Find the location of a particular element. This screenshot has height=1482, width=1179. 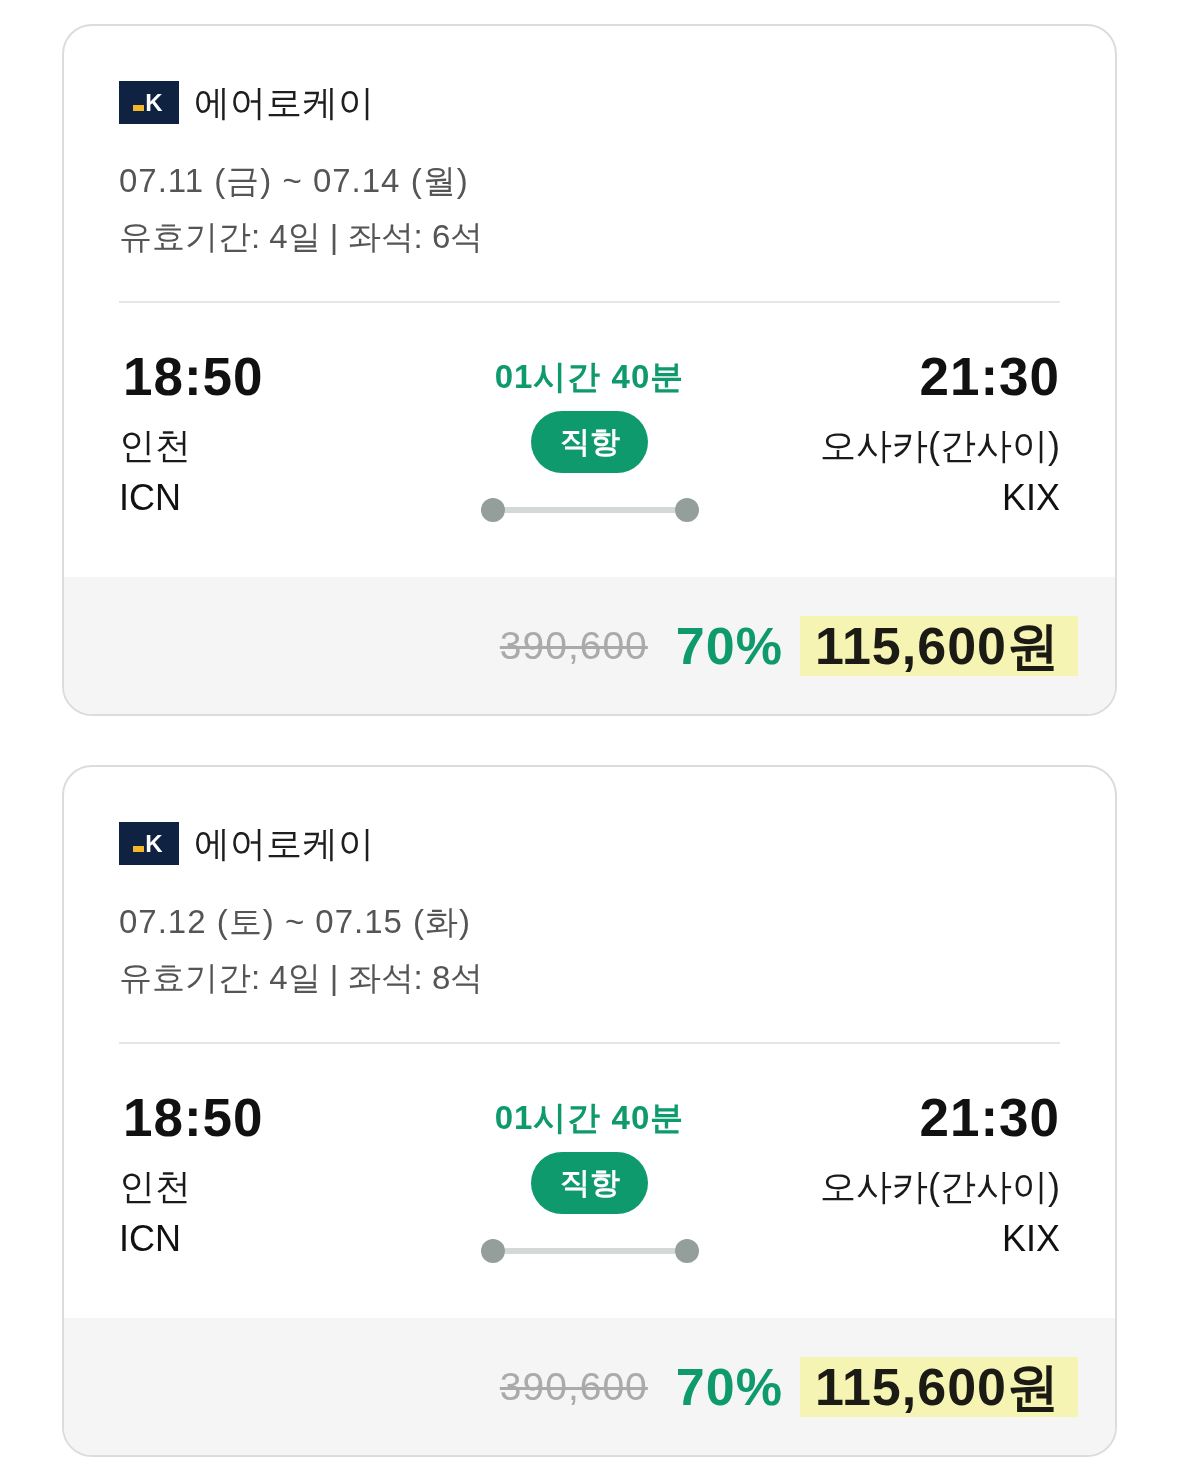

travel-dates: 07.11 (금) ~ 07.14 (월) is located at coordinates (294, 181).